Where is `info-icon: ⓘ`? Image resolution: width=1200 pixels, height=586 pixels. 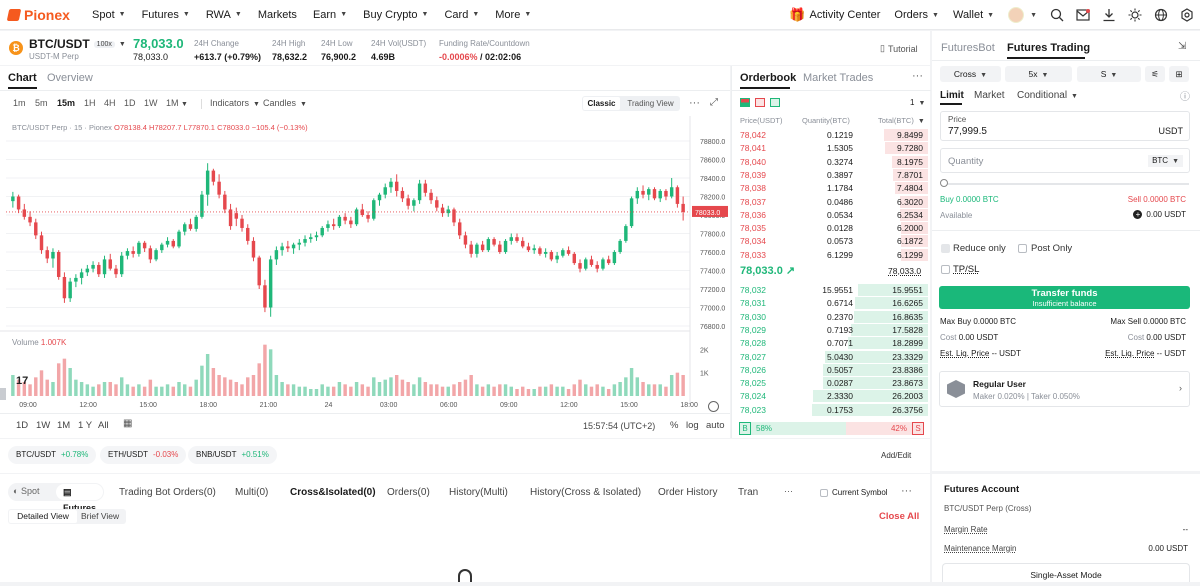
info-icon: ⓘ is located at coordinates (1185, 95).